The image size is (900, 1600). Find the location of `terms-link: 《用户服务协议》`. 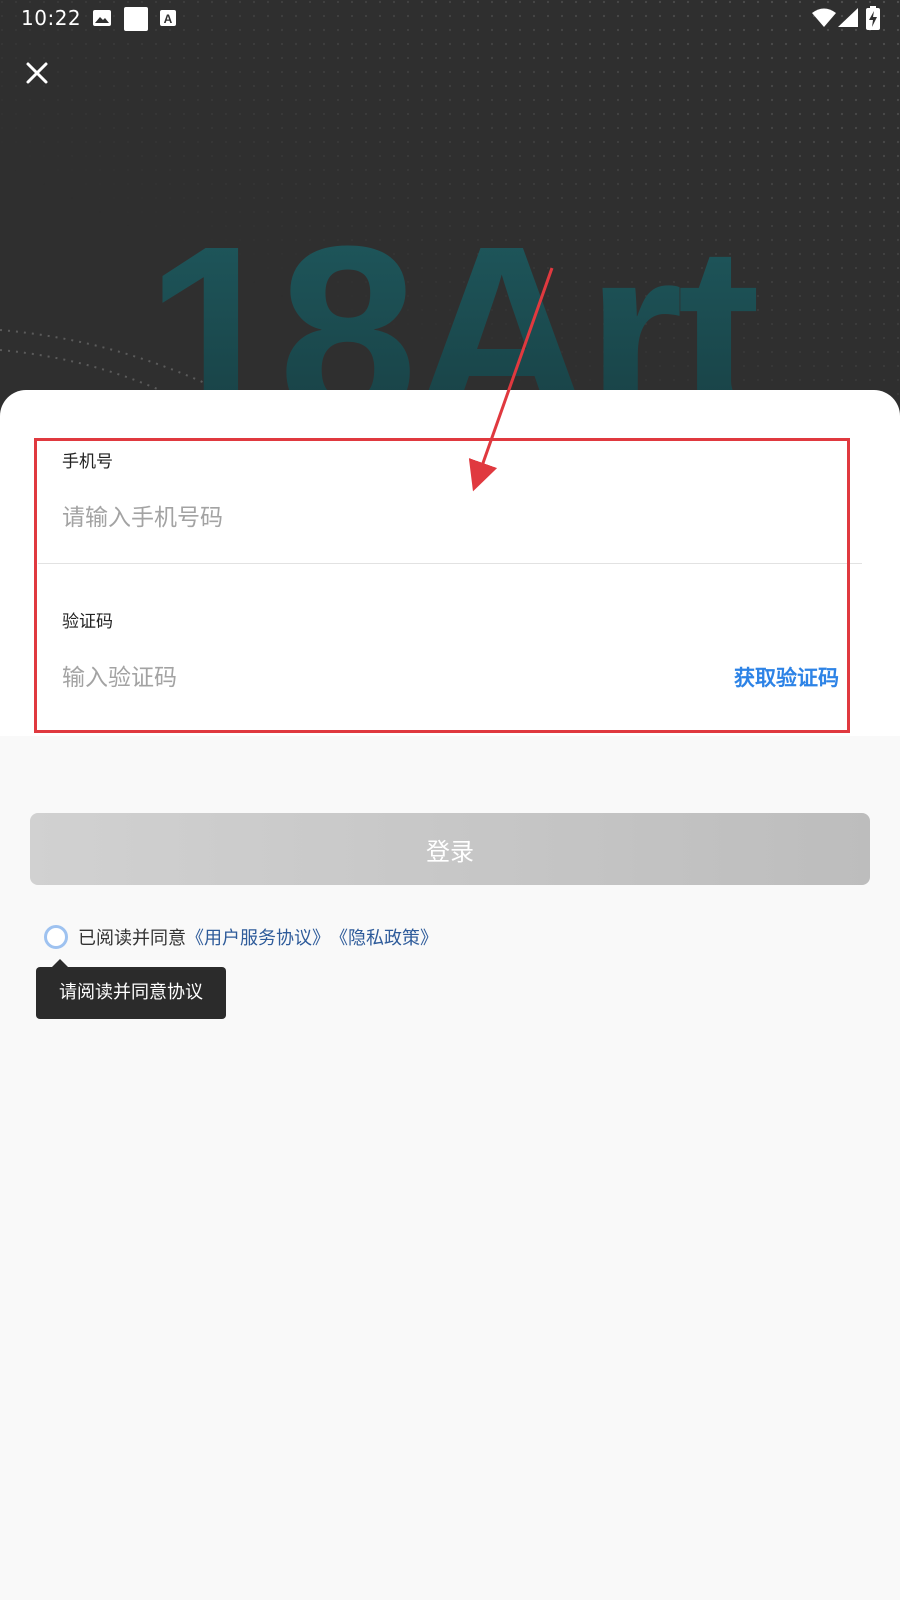

terms-link: 《用户服务协议》 is located at coordinates (258, 937).